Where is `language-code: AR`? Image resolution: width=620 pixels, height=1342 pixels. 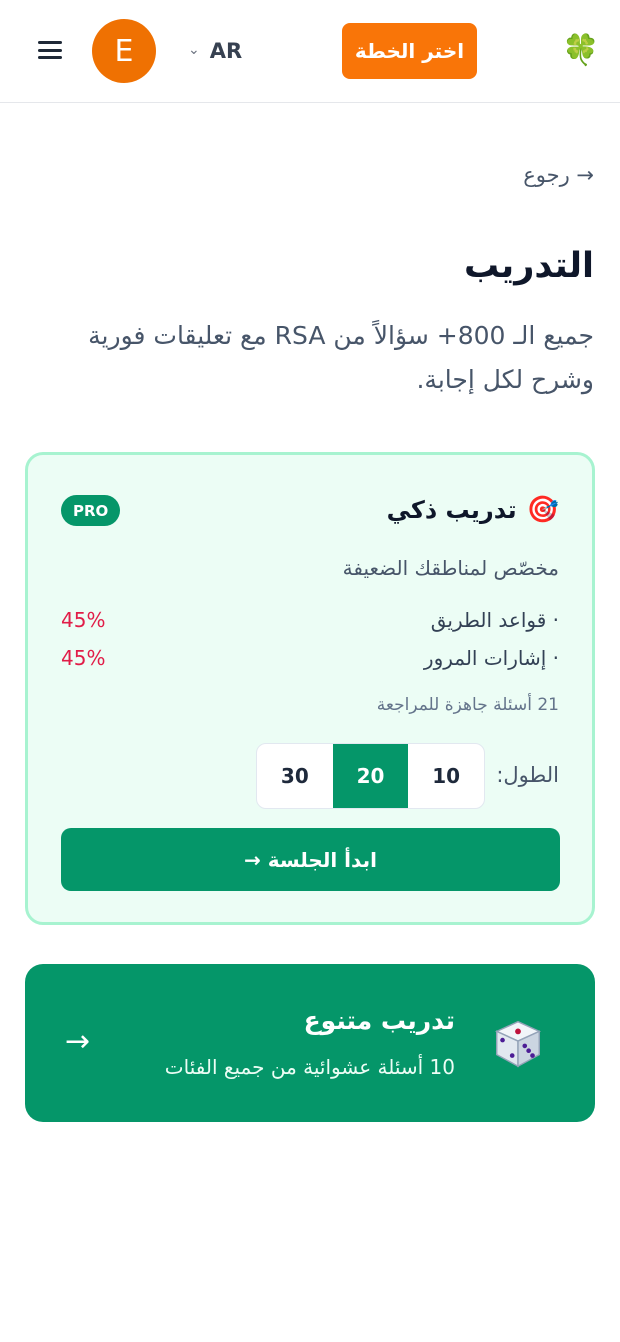
language-code: AR is located at coordinates (226, 51).